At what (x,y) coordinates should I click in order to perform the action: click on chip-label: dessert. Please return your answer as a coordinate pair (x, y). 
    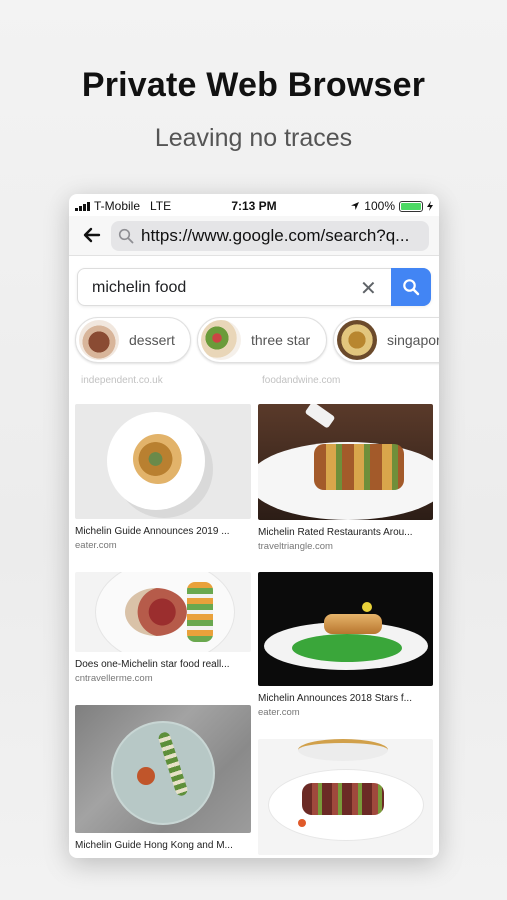
    Looking at the image, I should click on (152, 340).